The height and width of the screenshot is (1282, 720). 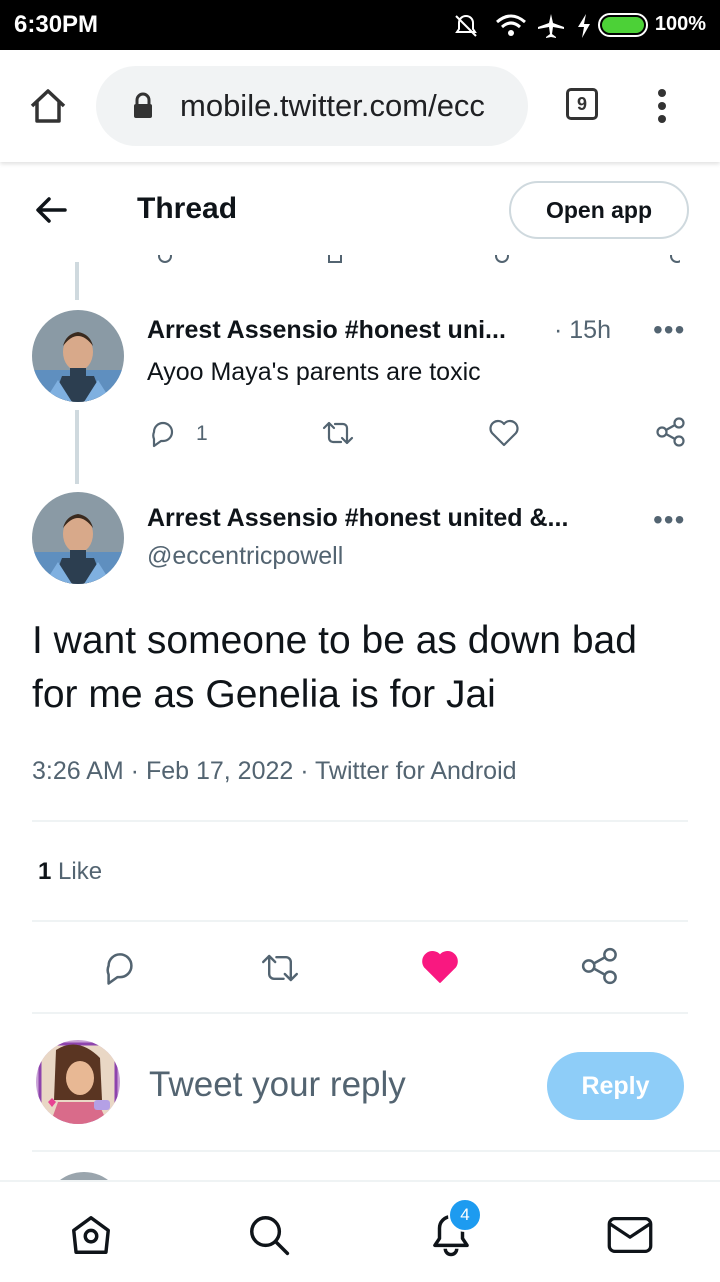 What do you see at coordinates (615, 1086) in the screenshot?
I see `reply-button: Reply` at bounding box center [615, 1086].